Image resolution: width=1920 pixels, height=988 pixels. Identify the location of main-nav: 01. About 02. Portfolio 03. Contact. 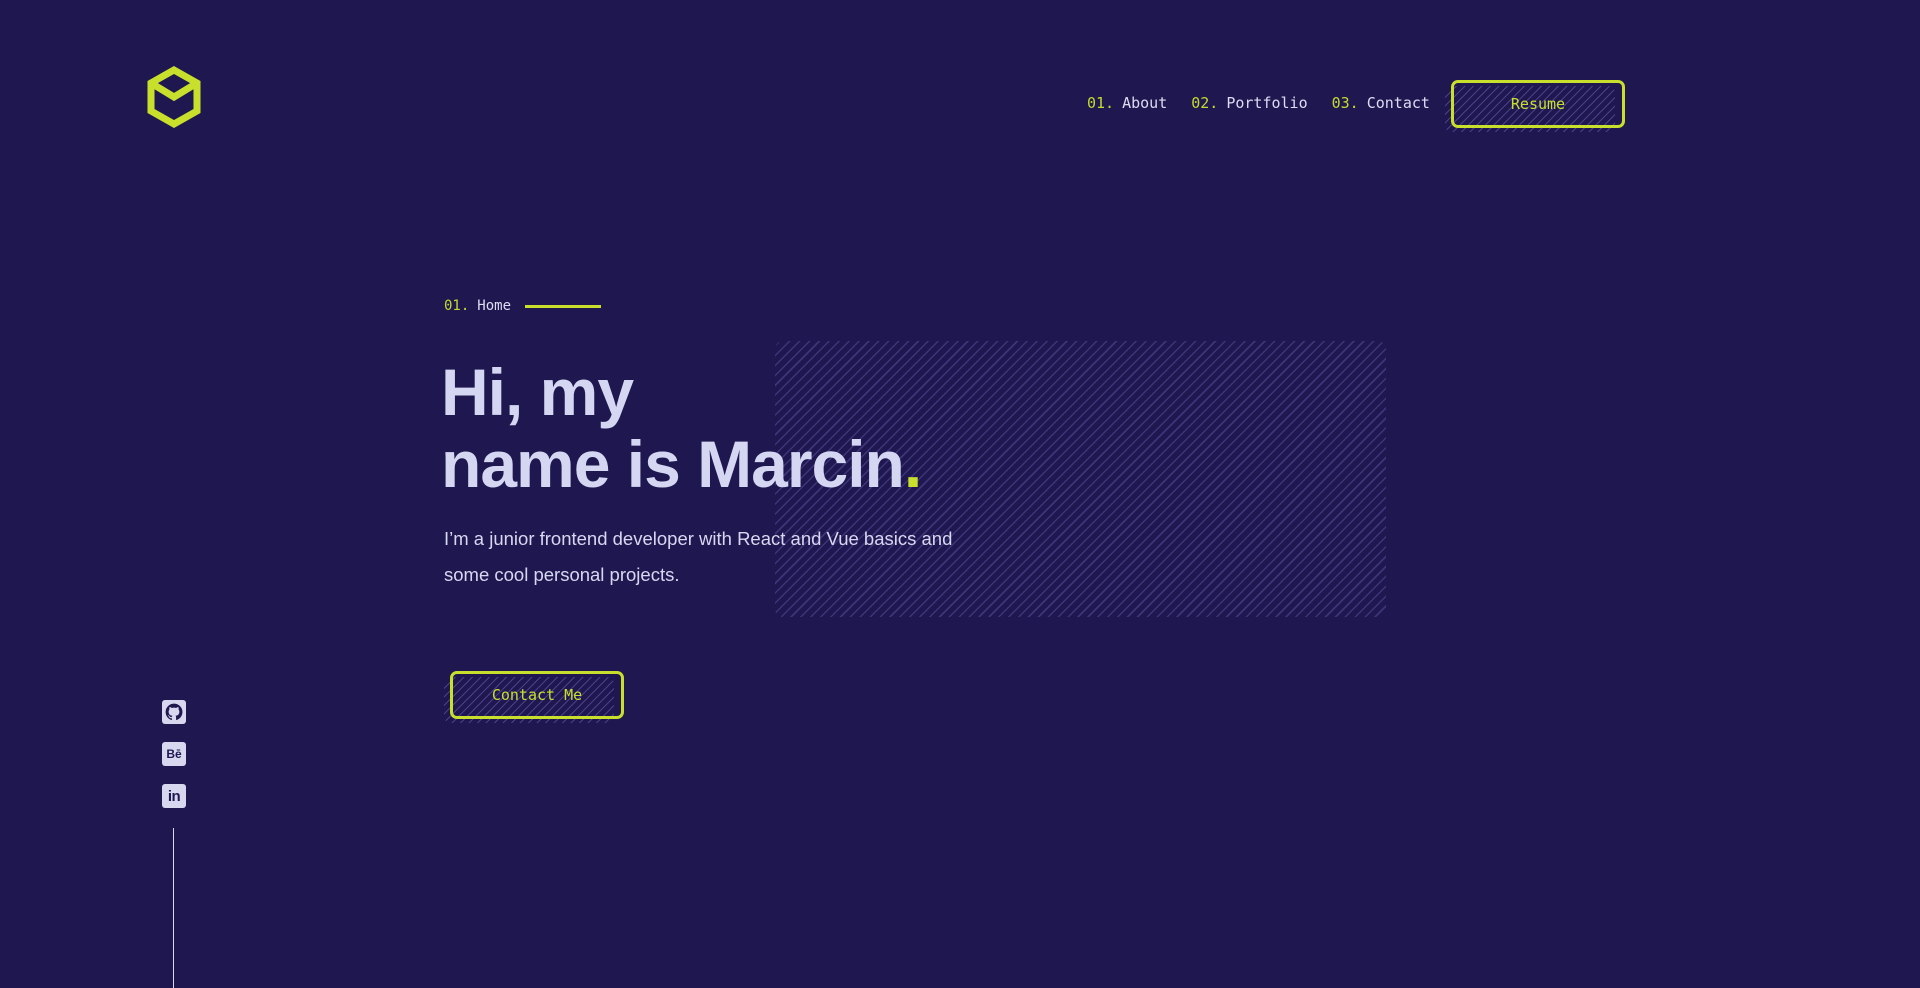
(1277, 103).